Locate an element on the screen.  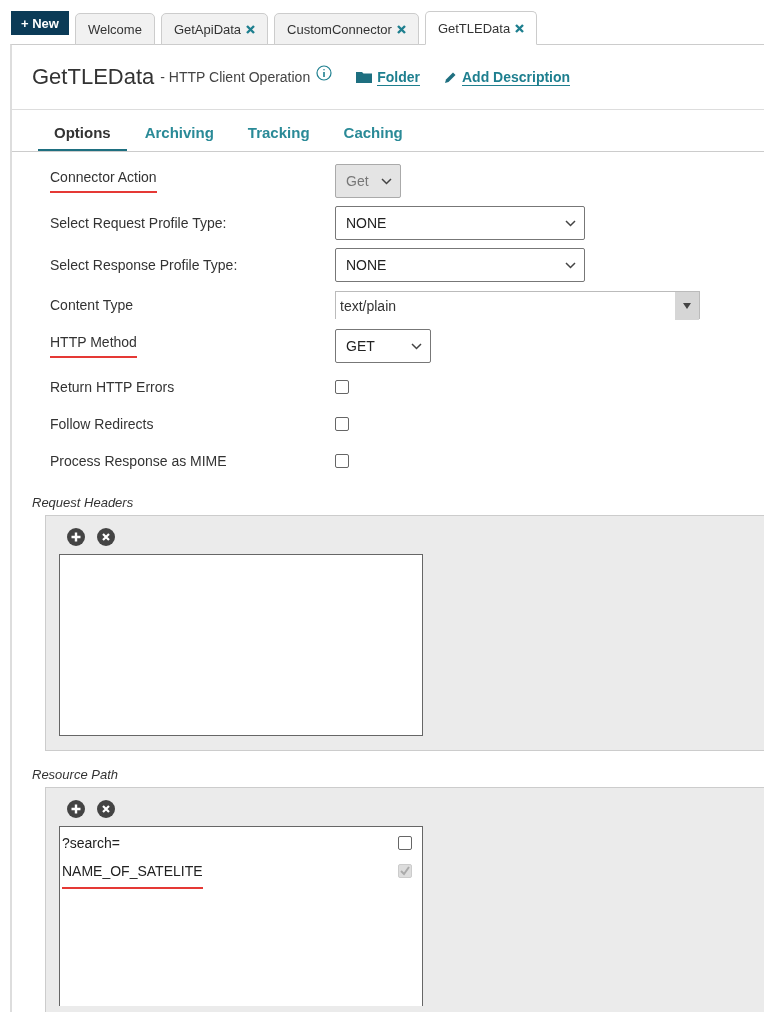
pencil-icon is located at coordinates (450, 77).